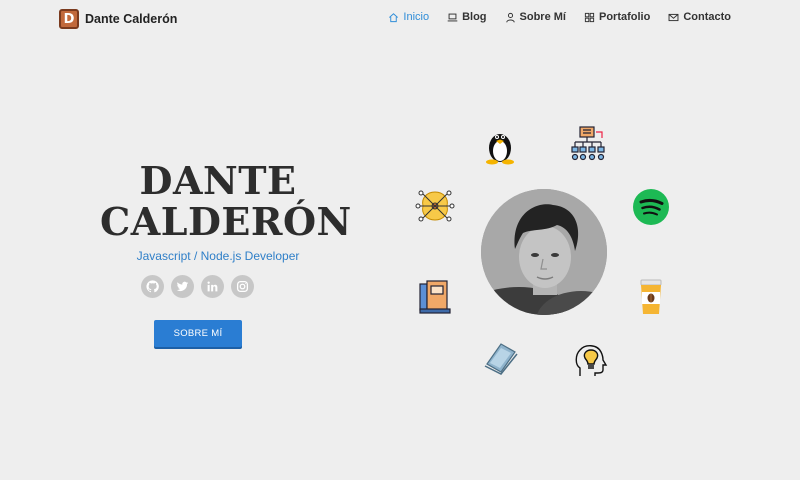 The width and height of the screenshot is (800, 480). I want to click on social-links, so click(197, 286).